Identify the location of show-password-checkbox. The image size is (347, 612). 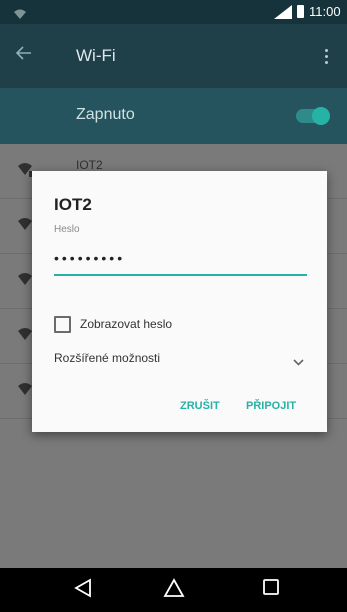
(62, 324).